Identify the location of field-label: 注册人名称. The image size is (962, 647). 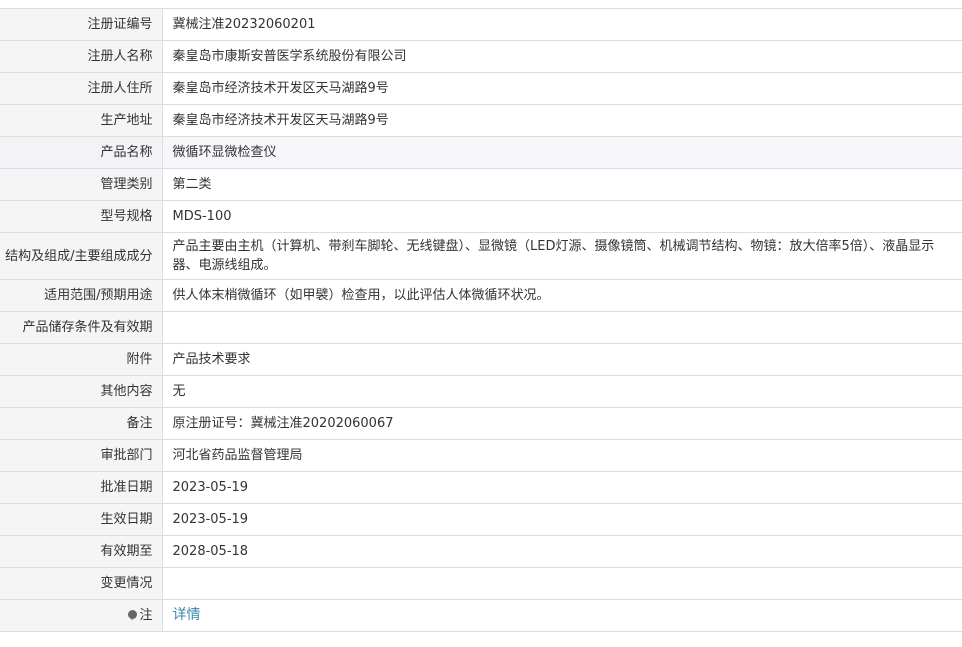
(81, 56).